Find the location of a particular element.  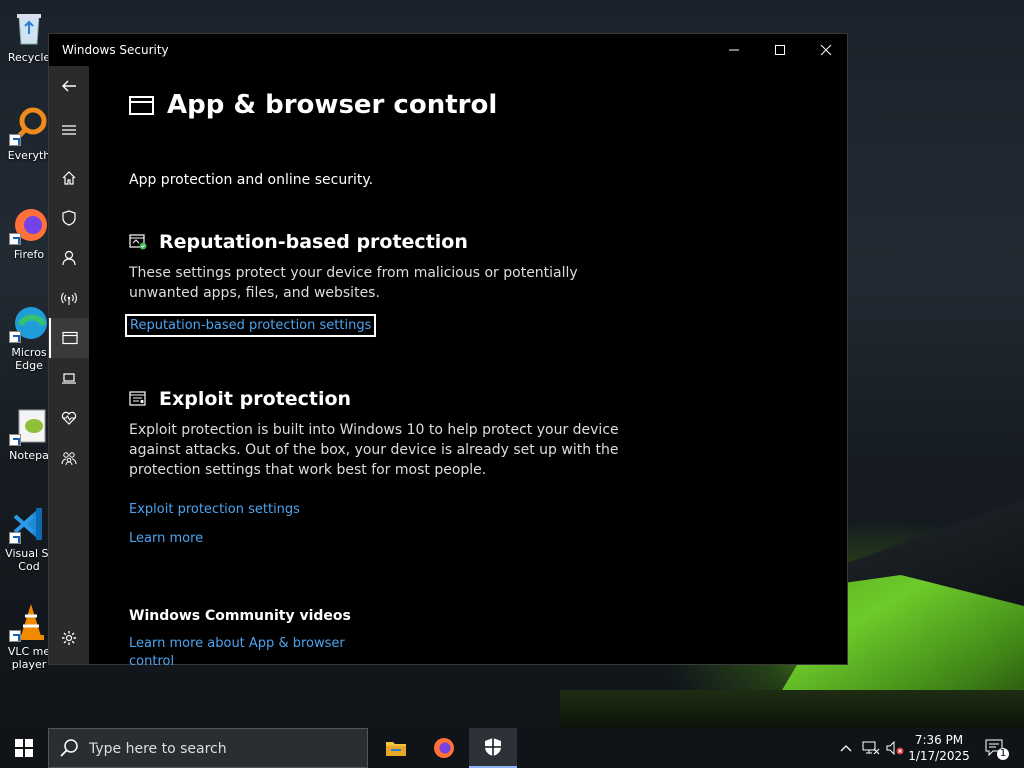

vscode-icon is located at coordinates (29, 524).